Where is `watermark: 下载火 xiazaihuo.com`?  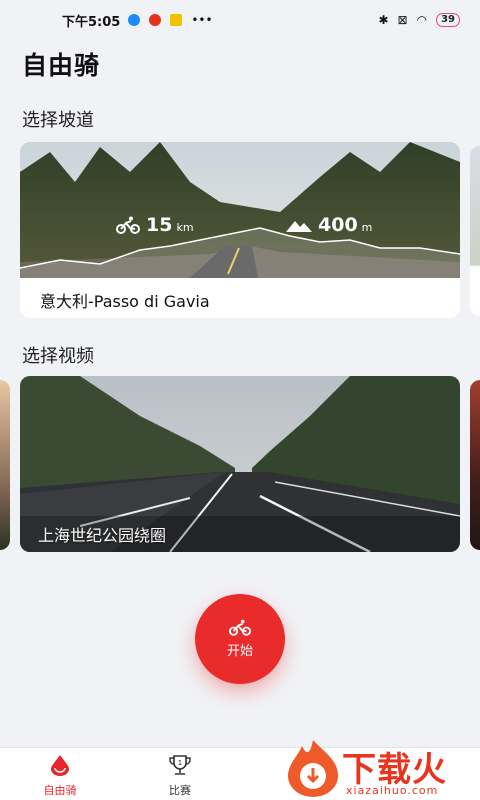
watermark: 下载火 xiazaihuo.com is located at coordinates (381, 767).